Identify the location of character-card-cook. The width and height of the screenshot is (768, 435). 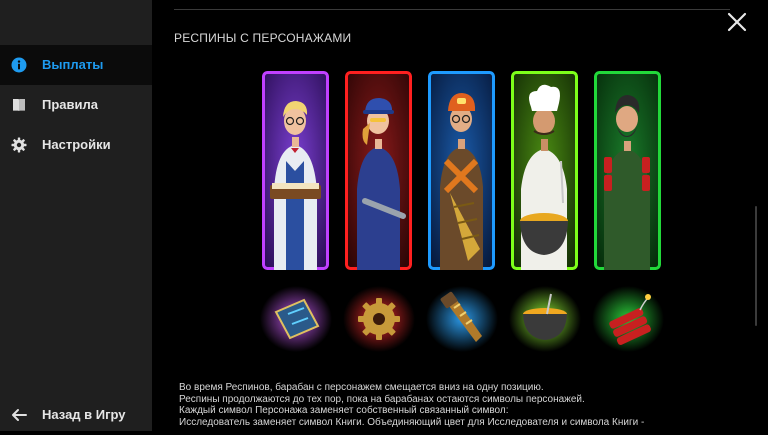
(544, 170).